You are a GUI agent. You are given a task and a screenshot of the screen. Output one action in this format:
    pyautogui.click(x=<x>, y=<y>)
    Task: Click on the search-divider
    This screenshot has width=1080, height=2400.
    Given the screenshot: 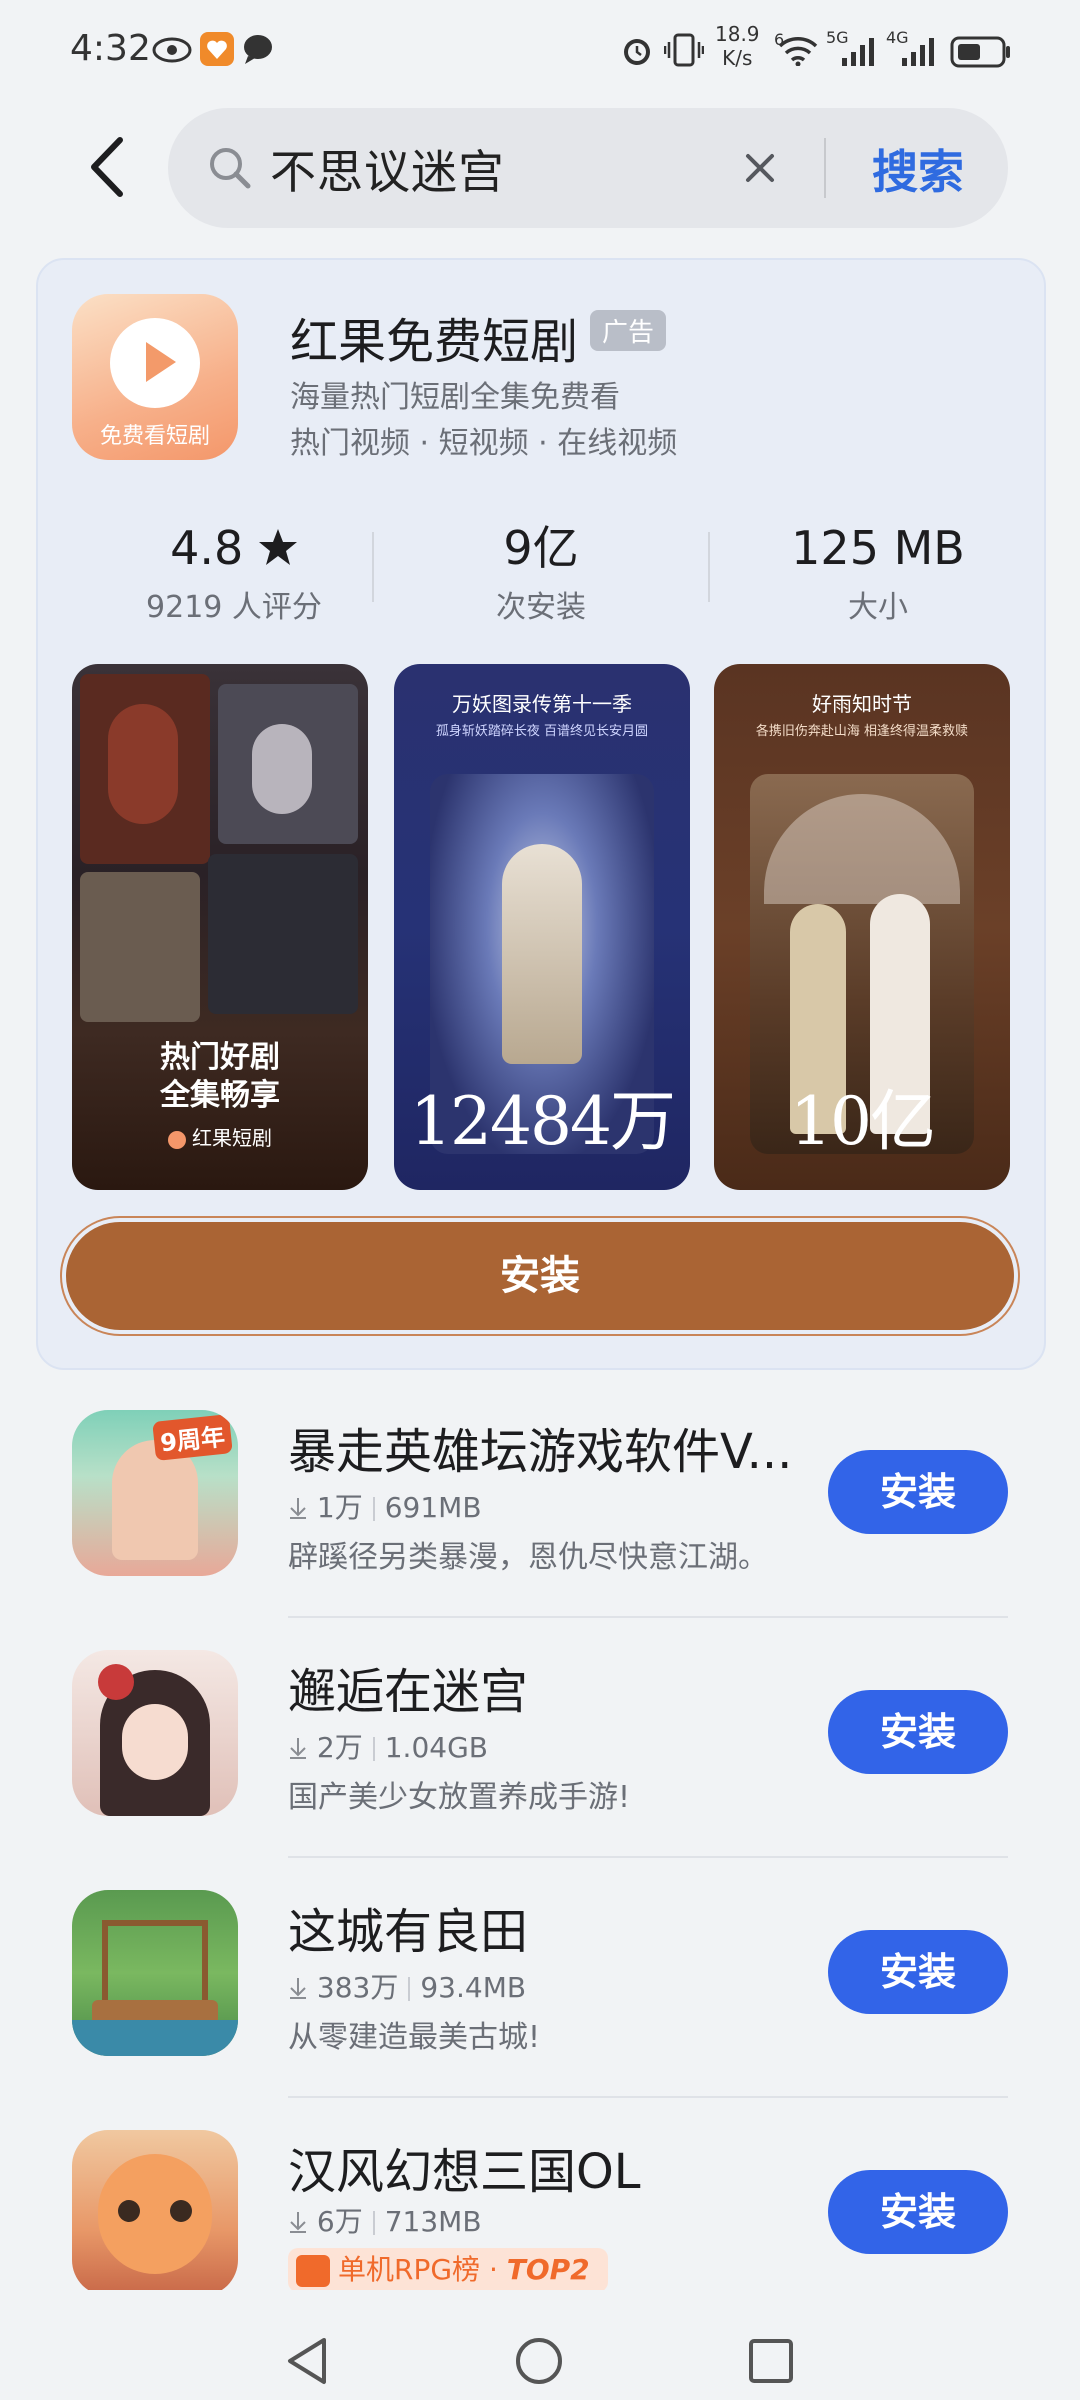 What is the action you would take?
    pyautogui.click(x=825, y=168)
    